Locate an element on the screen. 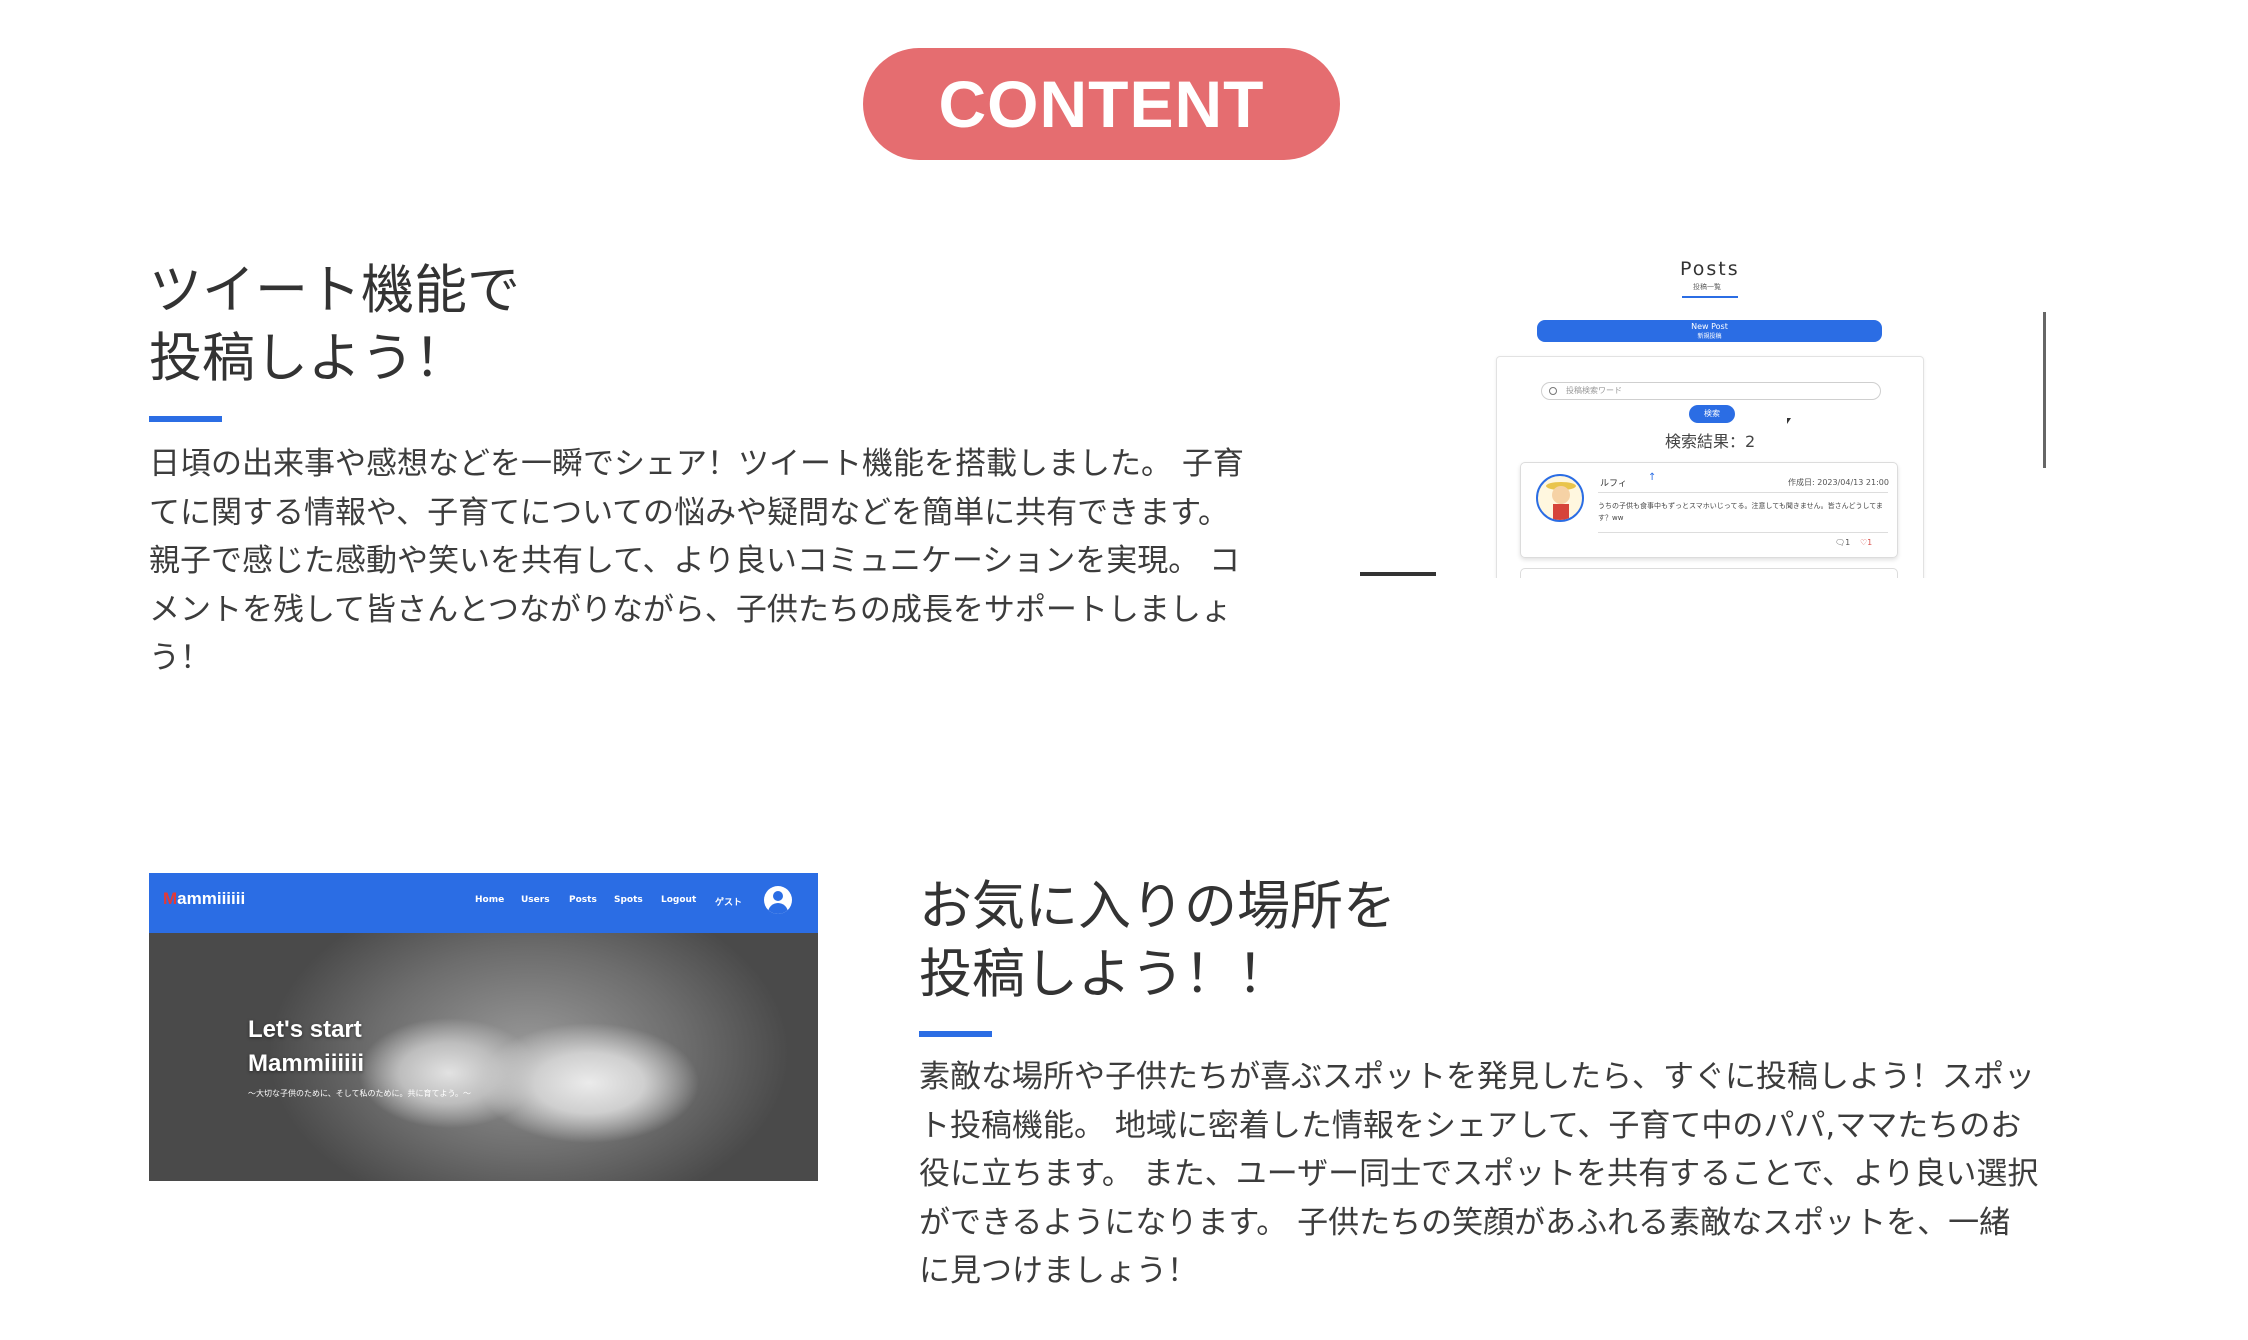 This screenshot has height=1340, width=2248. post-card is located at coordinates (1709, 573).